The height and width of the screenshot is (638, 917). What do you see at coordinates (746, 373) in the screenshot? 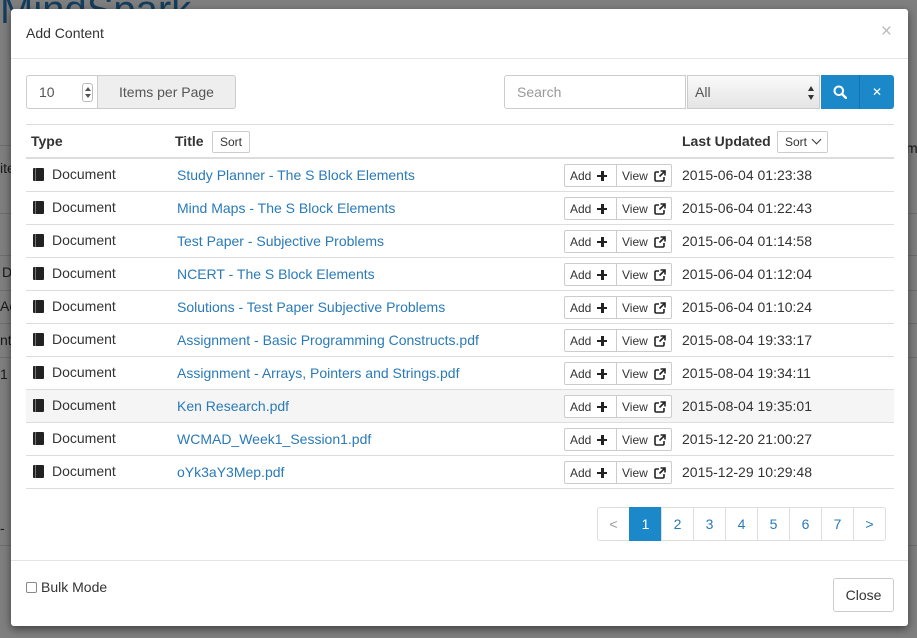
I see `row-last-updated: 2015-08-04 19:34:11` at bounding box center [746, 373].